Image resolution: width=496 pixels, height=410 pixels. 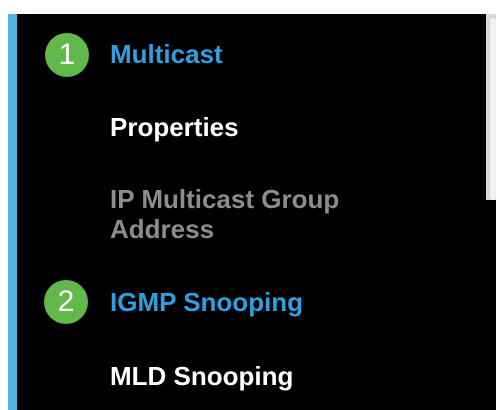 I want to click on nav-item-properties: Properties, so click(x=174, y=127).